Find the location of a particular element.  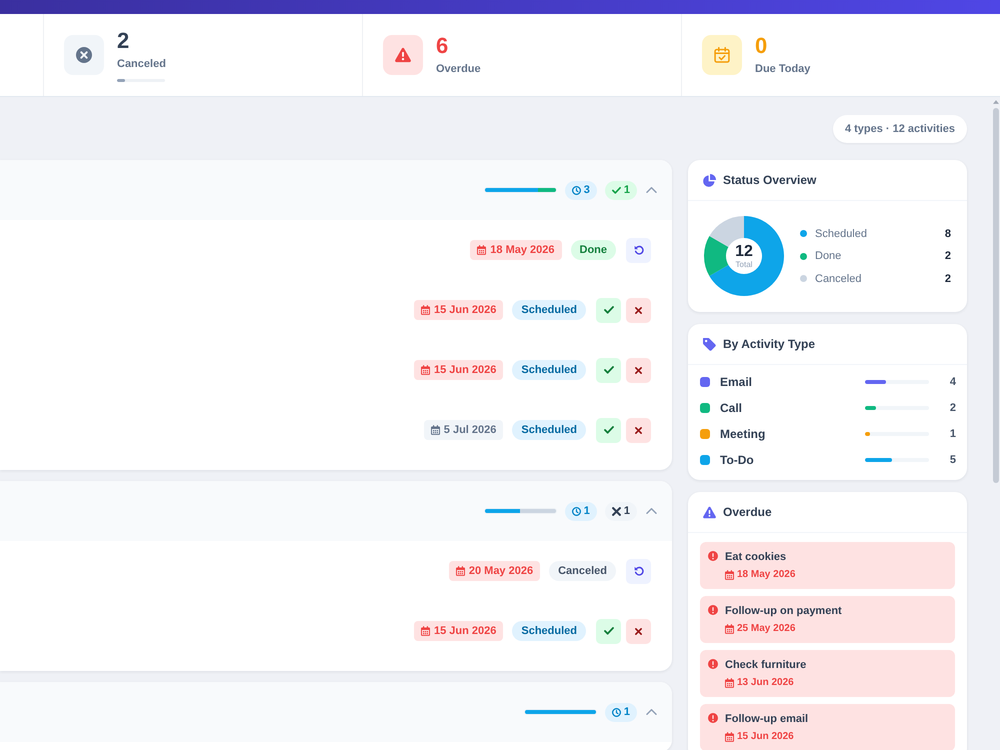

date-text: 25 May 2026 is located at coordinates (766, 628).